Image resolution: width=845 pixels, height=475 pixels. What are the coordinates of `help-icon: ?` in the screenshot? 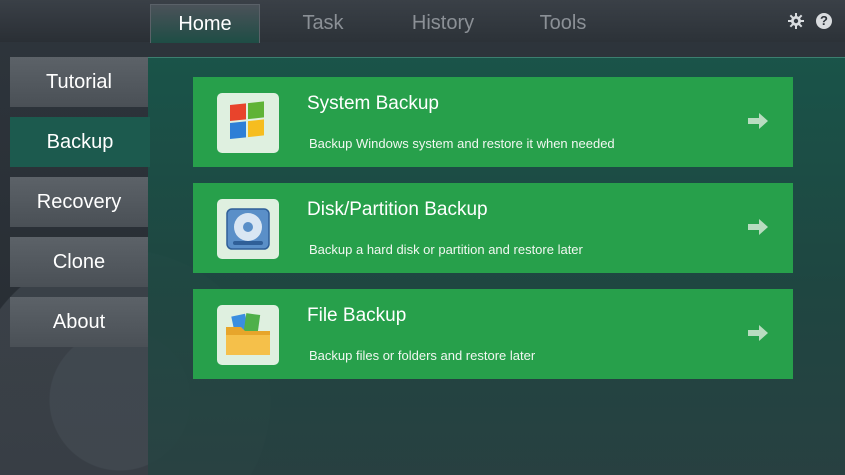 It's located at (824, 21).